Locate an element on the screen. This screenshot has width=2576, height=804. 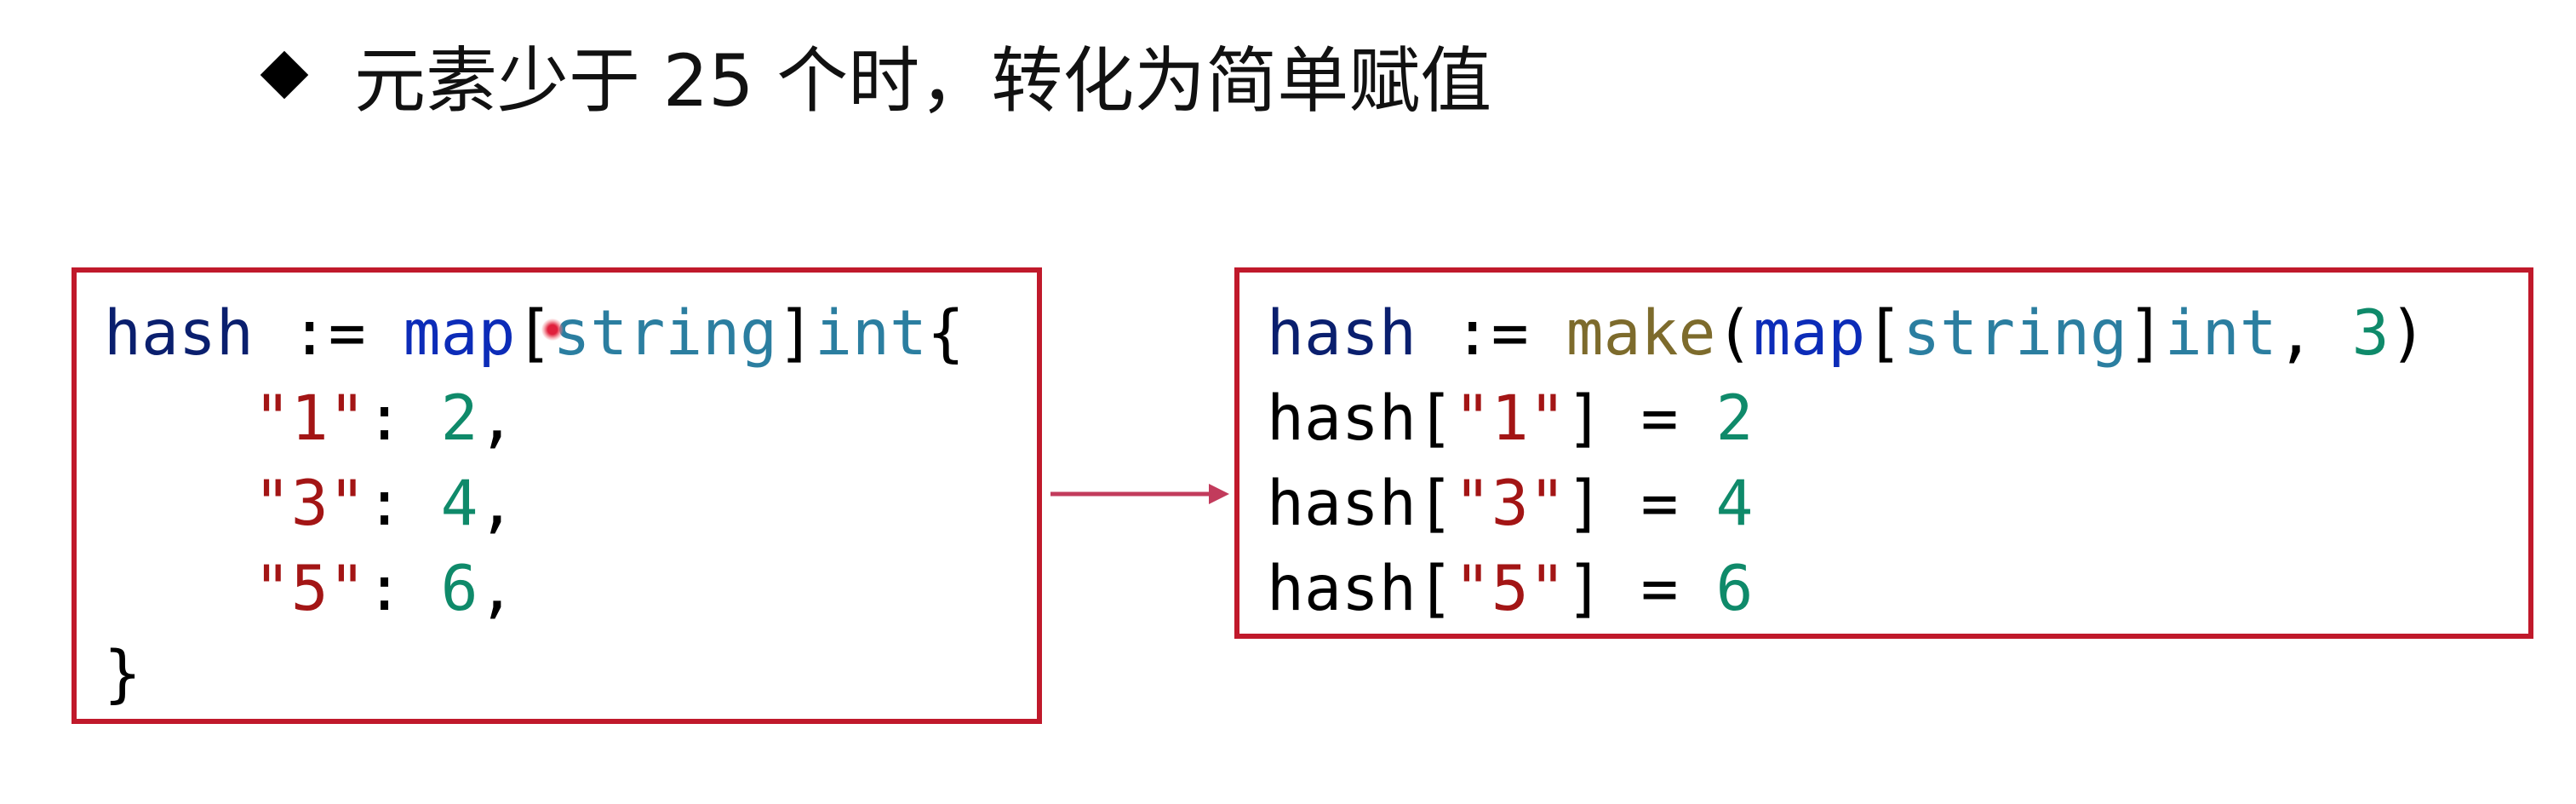
code-token-paren: ) is located at coordinates (2408, 333).